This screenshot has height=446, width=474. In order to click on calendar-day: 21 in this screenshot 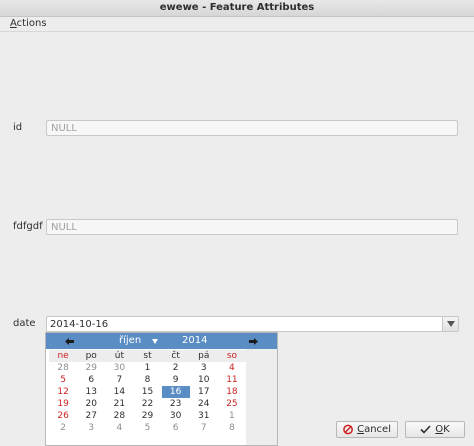, I will do `click(119, 404)`.